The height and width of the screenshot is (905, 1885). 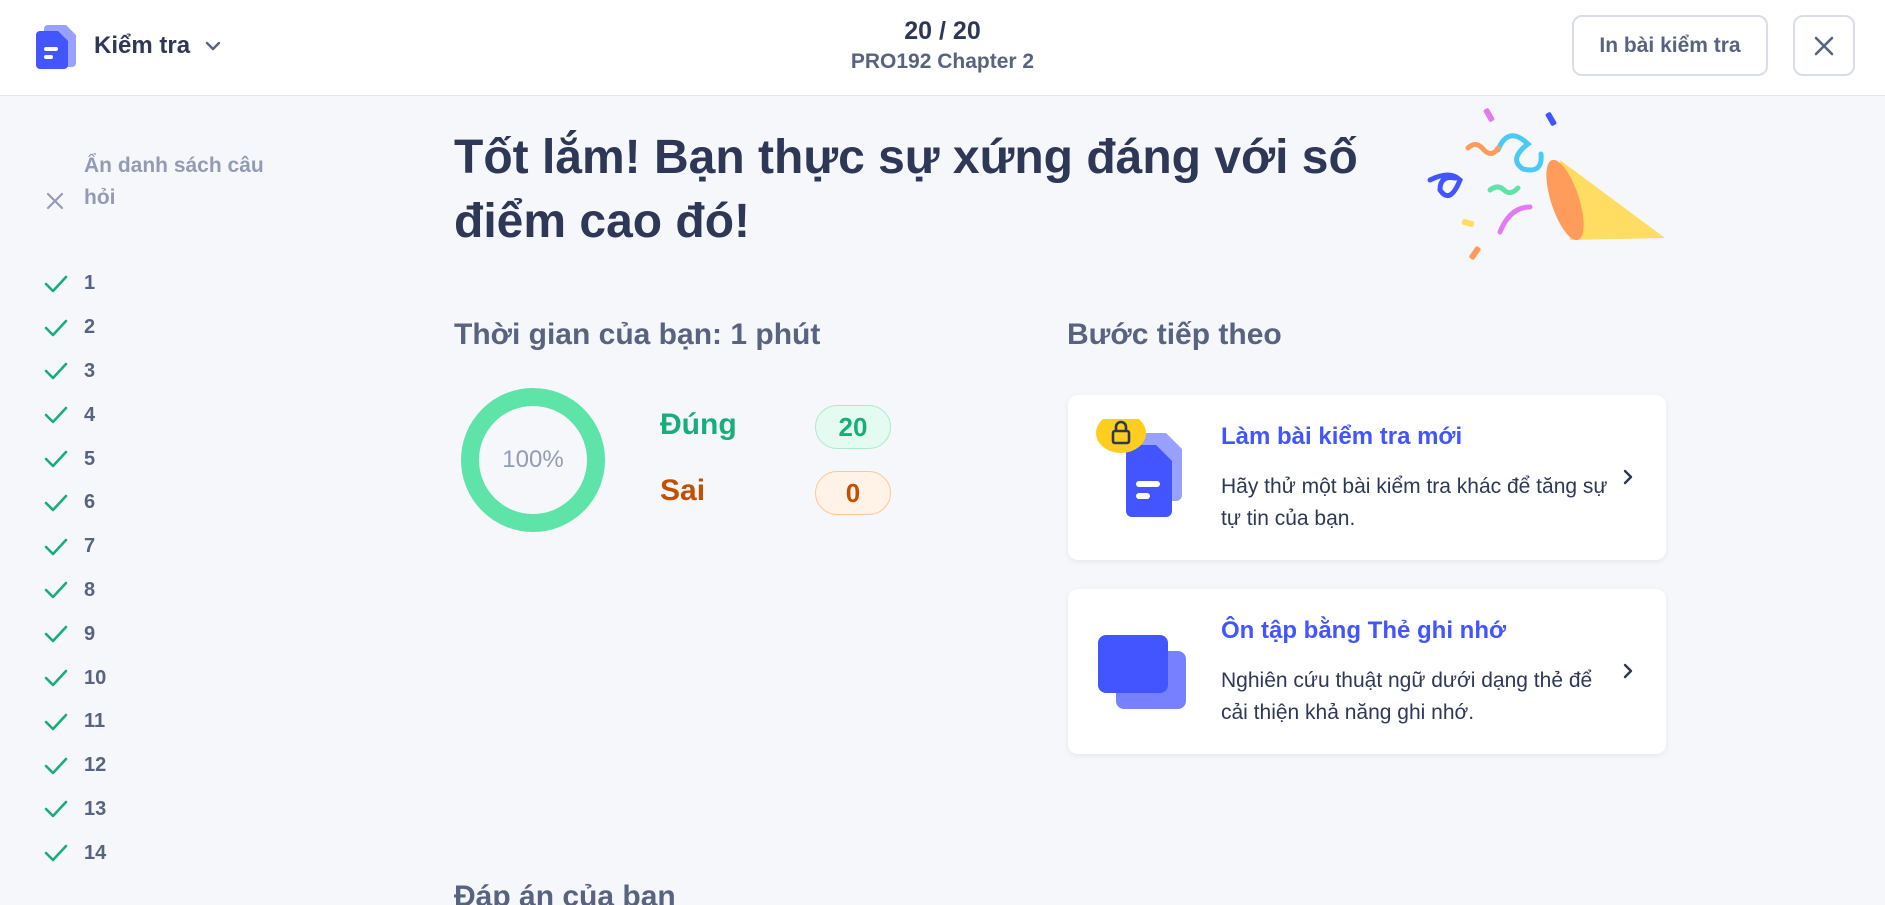 What do you see at coordinates (90, 283) in the screenshot?
I see `question-number: 1` at bounding box center [90, 283].